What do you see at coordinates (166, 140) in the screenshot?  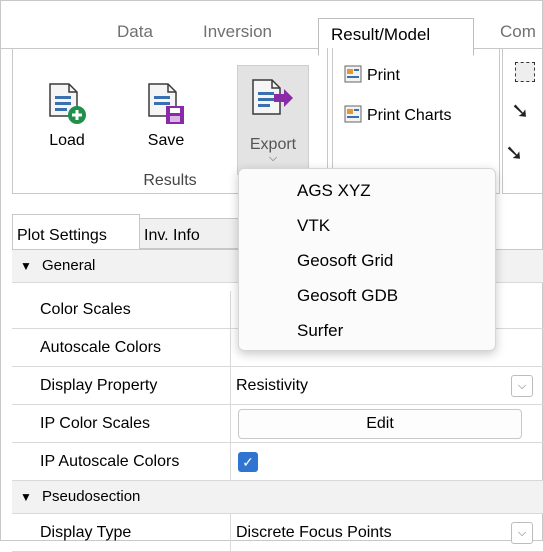 I see `save-label: Save` at bounding box center [166, 140].